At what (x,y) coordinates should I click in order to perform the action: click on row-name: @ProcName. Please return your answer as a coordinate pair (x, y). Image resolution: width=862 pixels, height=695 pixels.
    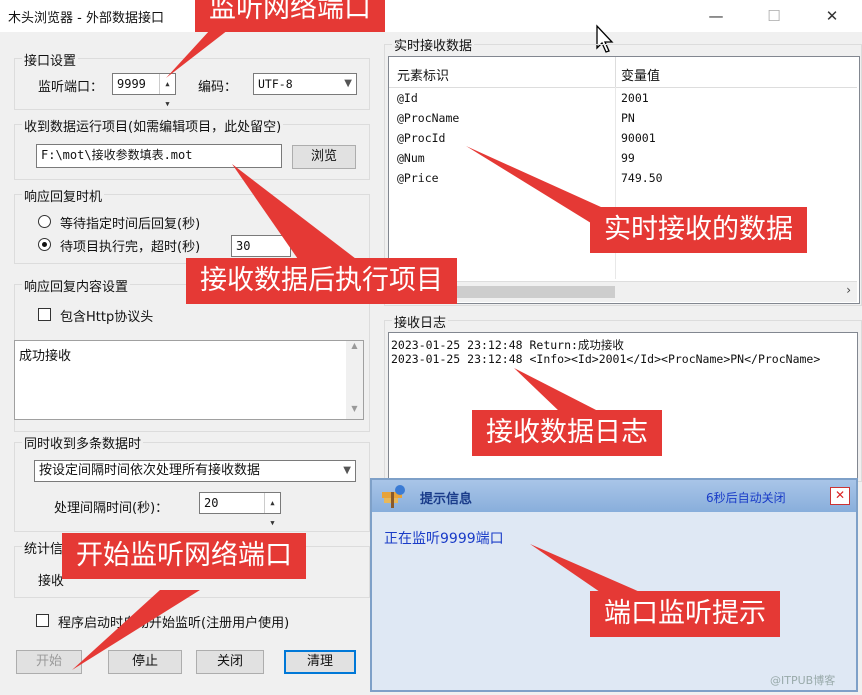
    Looking at the image, I should click on (428, 118).